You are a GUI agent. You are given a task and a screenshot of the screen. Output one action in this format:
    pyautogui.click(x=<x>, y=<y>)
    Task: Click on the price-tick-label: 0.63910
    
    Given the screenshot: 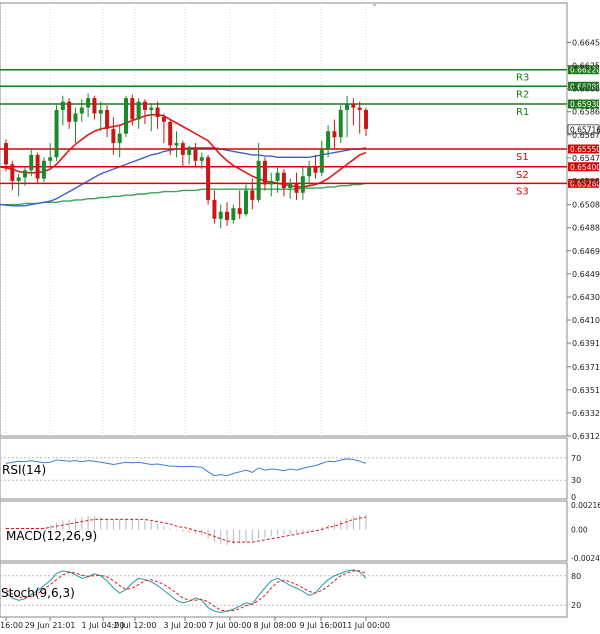 What is the action you would take?
    pyautogui.click(x=586, y=343)
    